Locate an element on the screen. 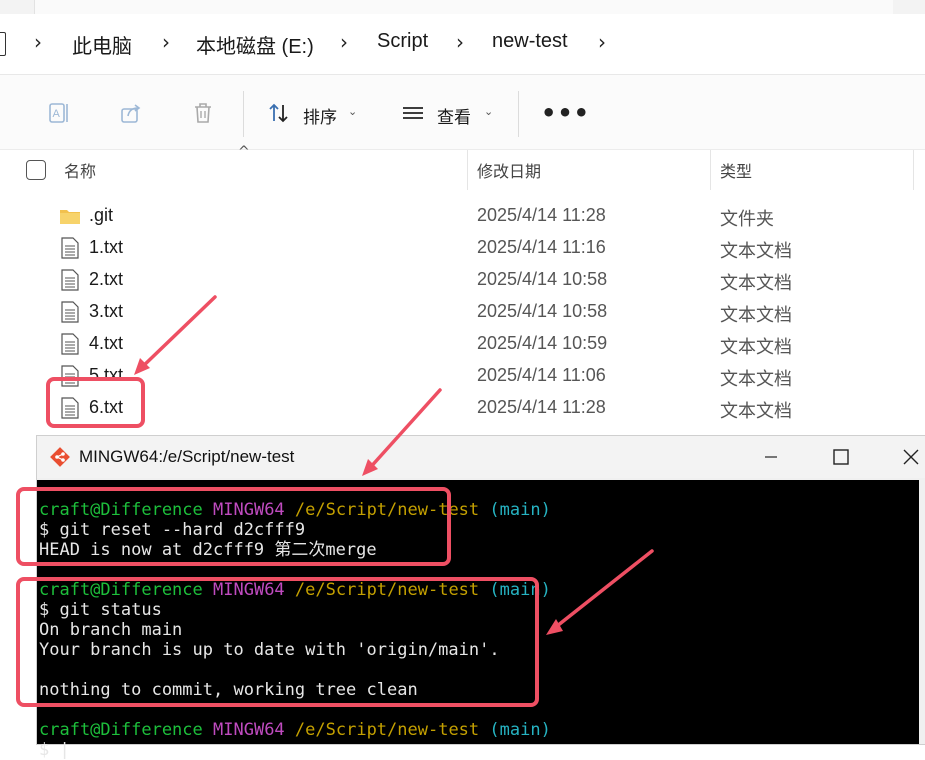  svg-text: A is located at coordinates (57, 114).